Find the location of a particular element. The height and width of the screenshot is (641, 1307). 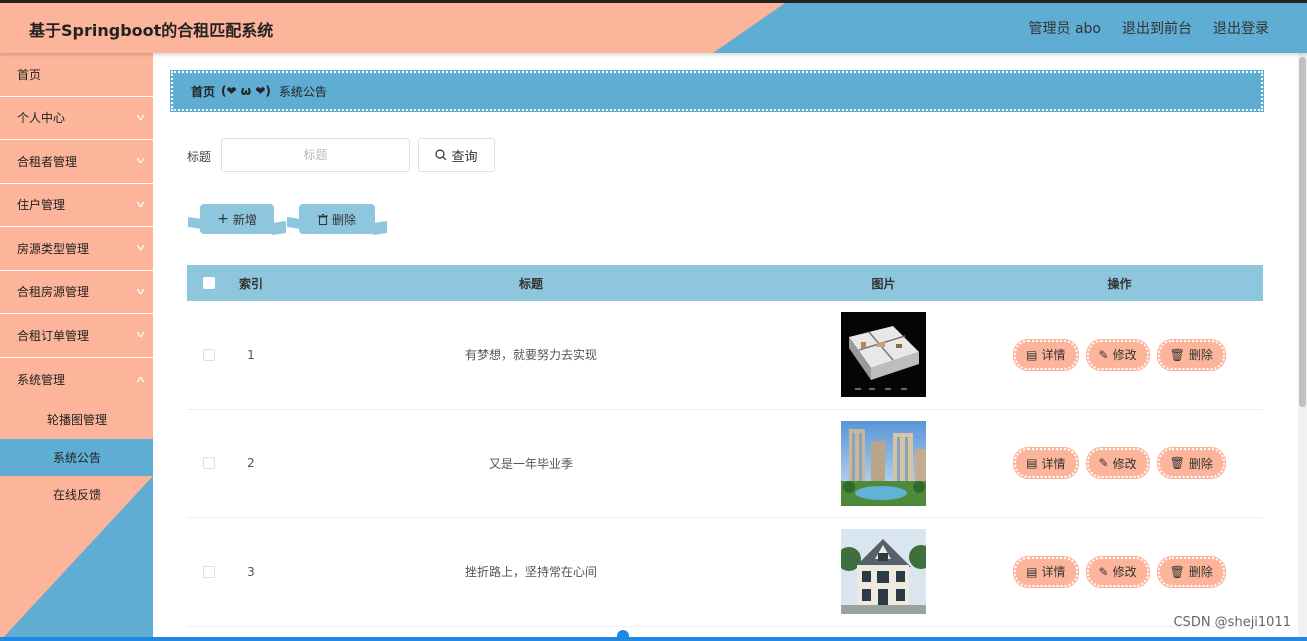

chevron-up-icon: v is located at coordinates (140, 379).